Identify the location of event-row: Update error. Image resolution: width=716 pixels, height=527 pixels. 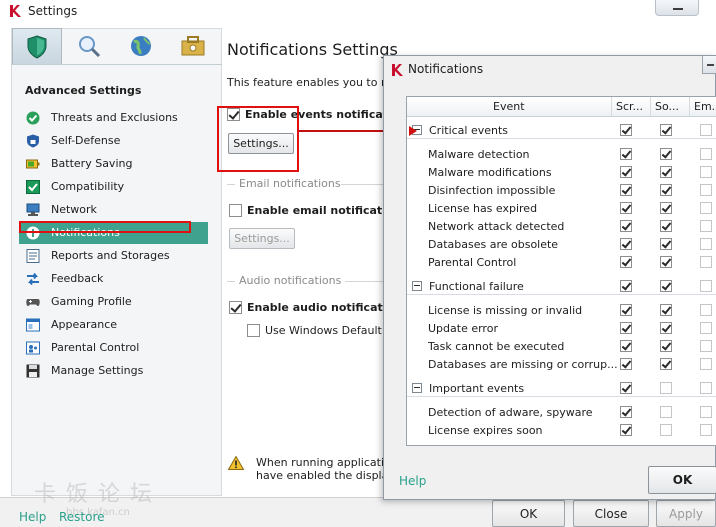
(561, 328).